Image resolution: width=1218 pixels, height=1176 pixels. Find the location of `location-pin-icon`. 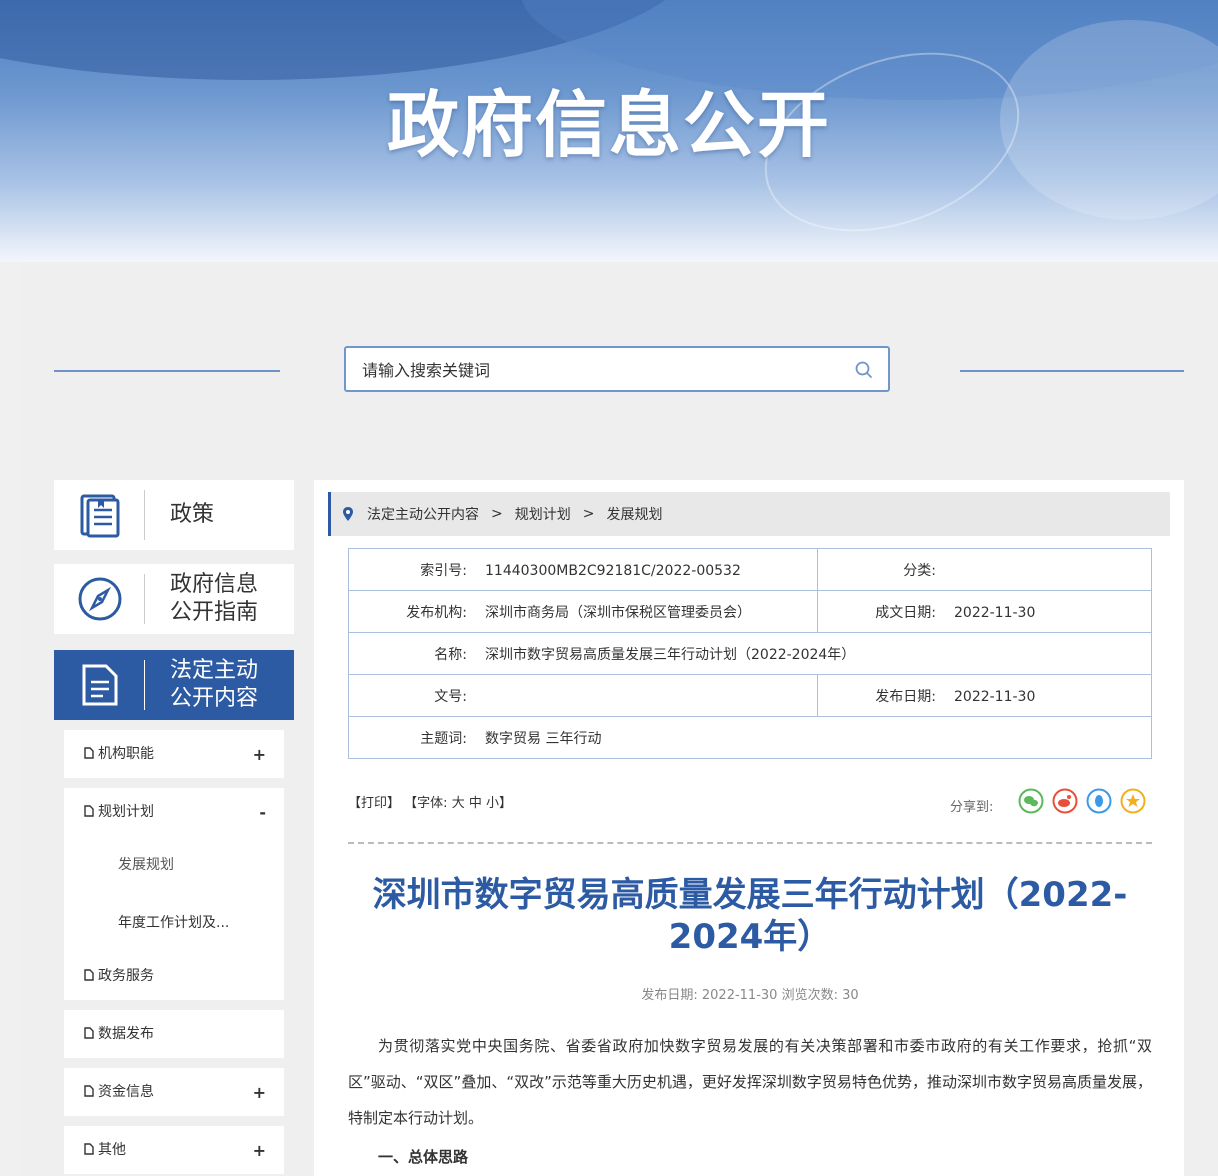

location-pin-icon is located at coordinates (348, 514).